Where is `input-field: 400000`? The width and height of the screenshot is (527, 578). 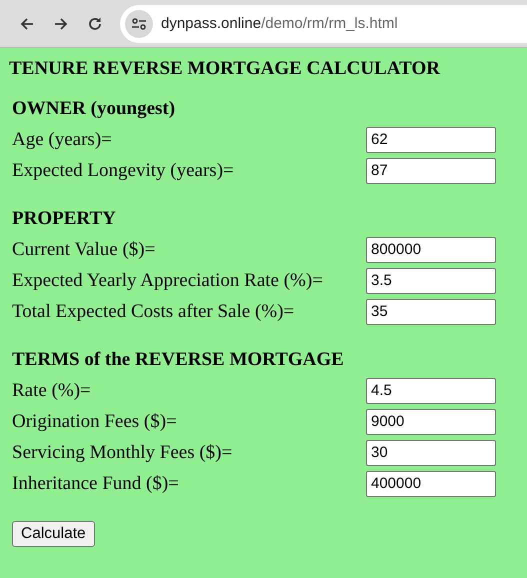 input-field: 400000 is located at coordinates (431, 483).